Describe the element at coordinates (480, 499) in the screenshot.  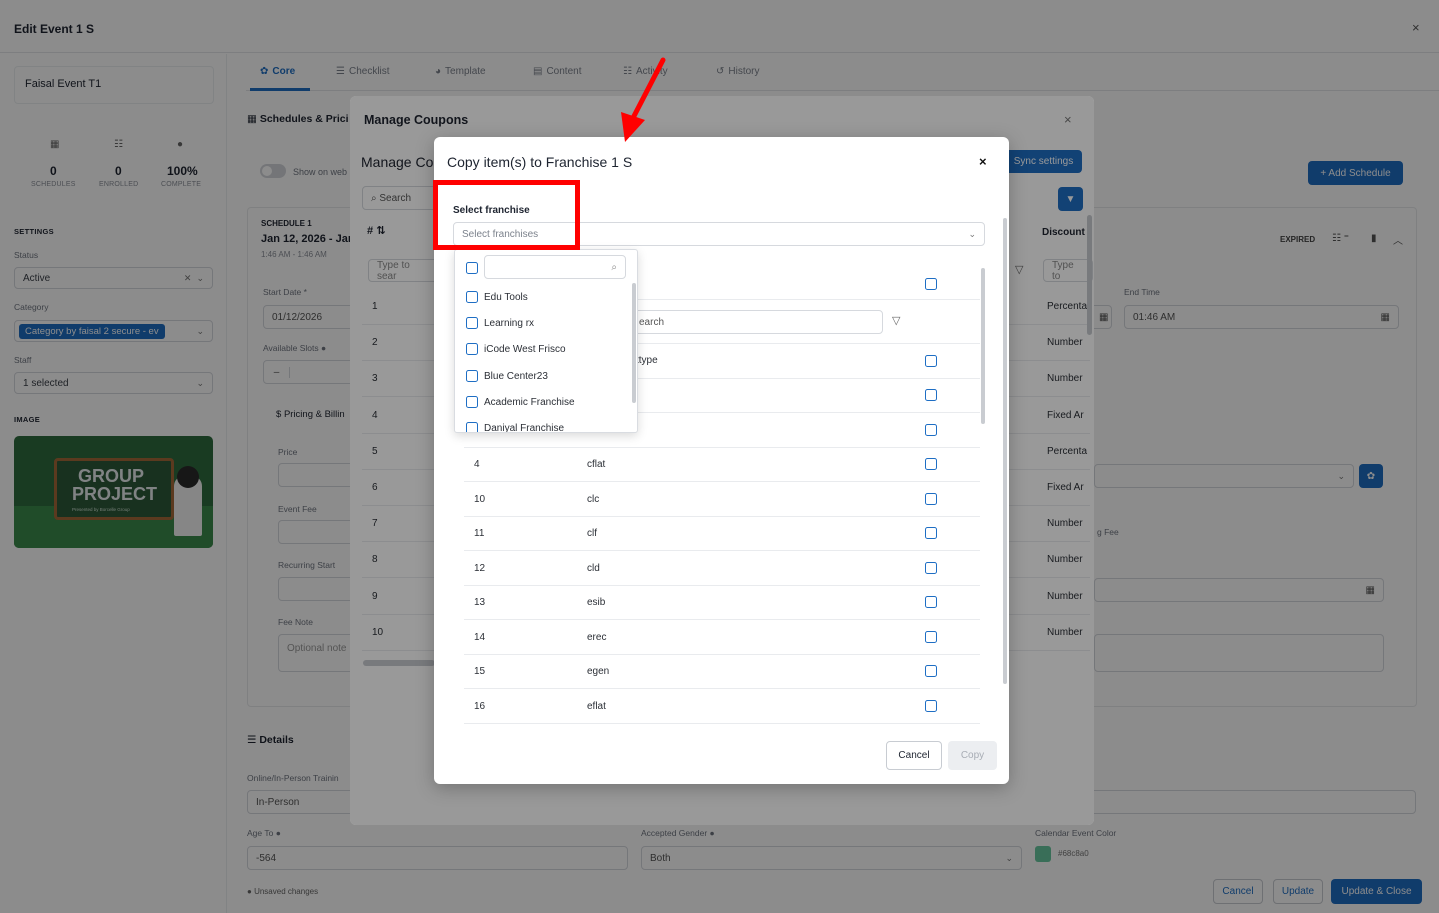
I see `row-id: 10` at that location.